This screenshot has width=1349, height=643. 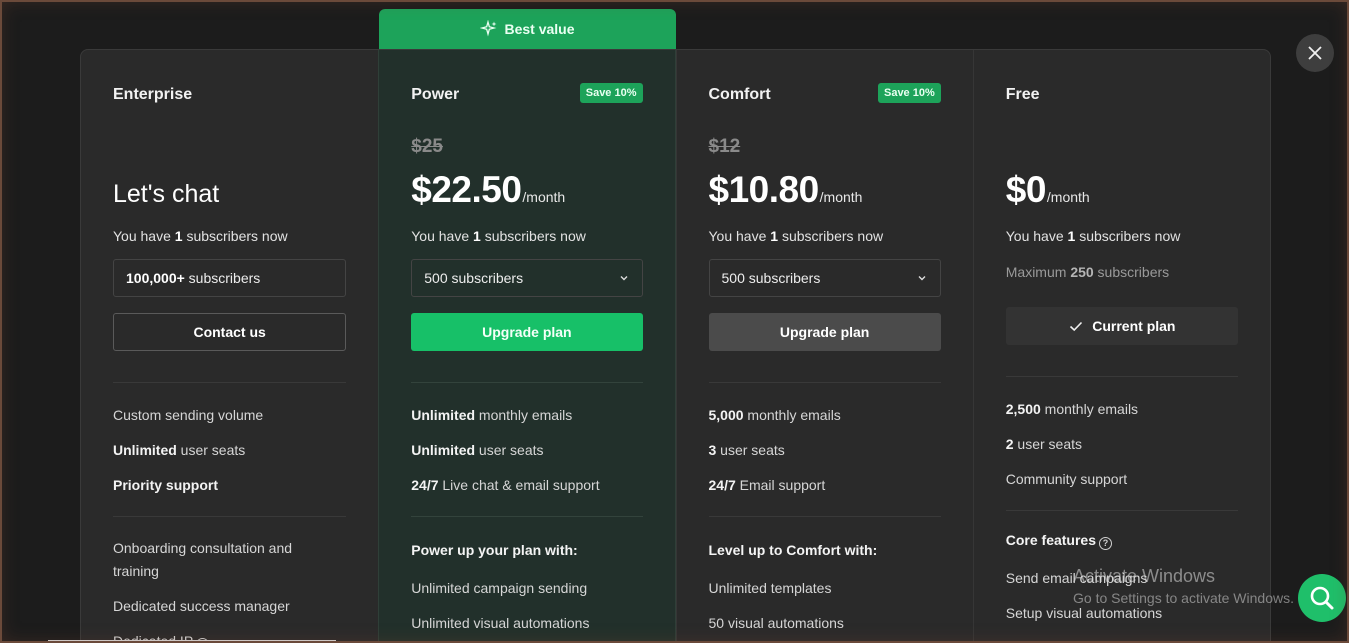 What do you see at coordinates (1066, 479) in the screenshot?
I see `feature-item: Community support` at bounding box center [1066, 479].